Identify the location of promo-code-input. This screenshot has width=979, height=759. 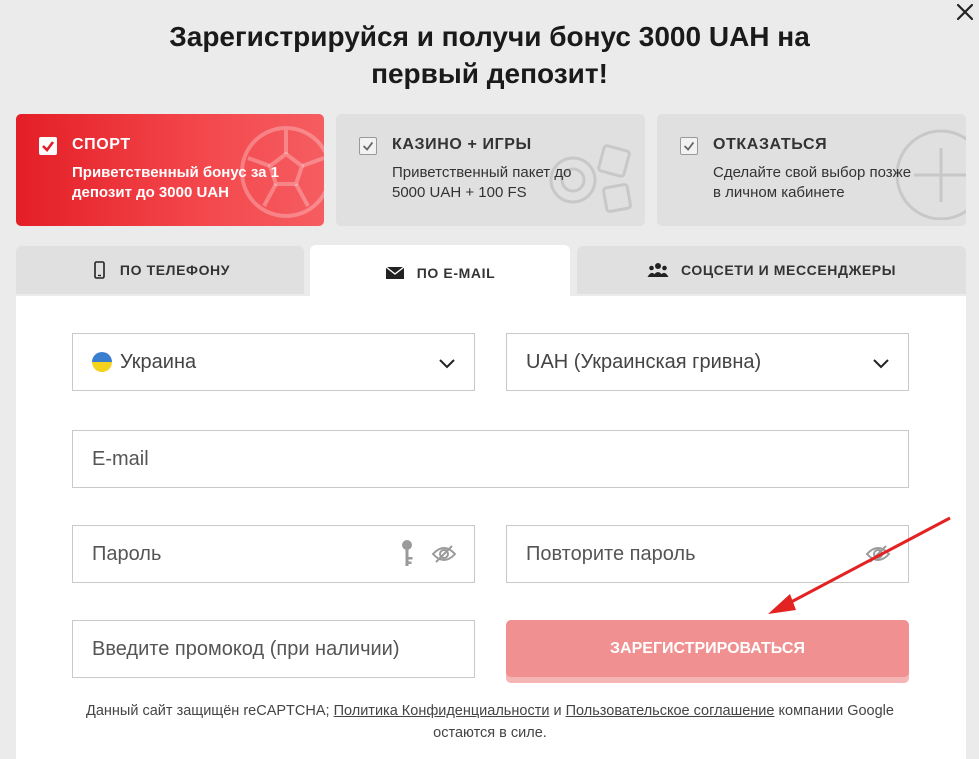
(277, 649).